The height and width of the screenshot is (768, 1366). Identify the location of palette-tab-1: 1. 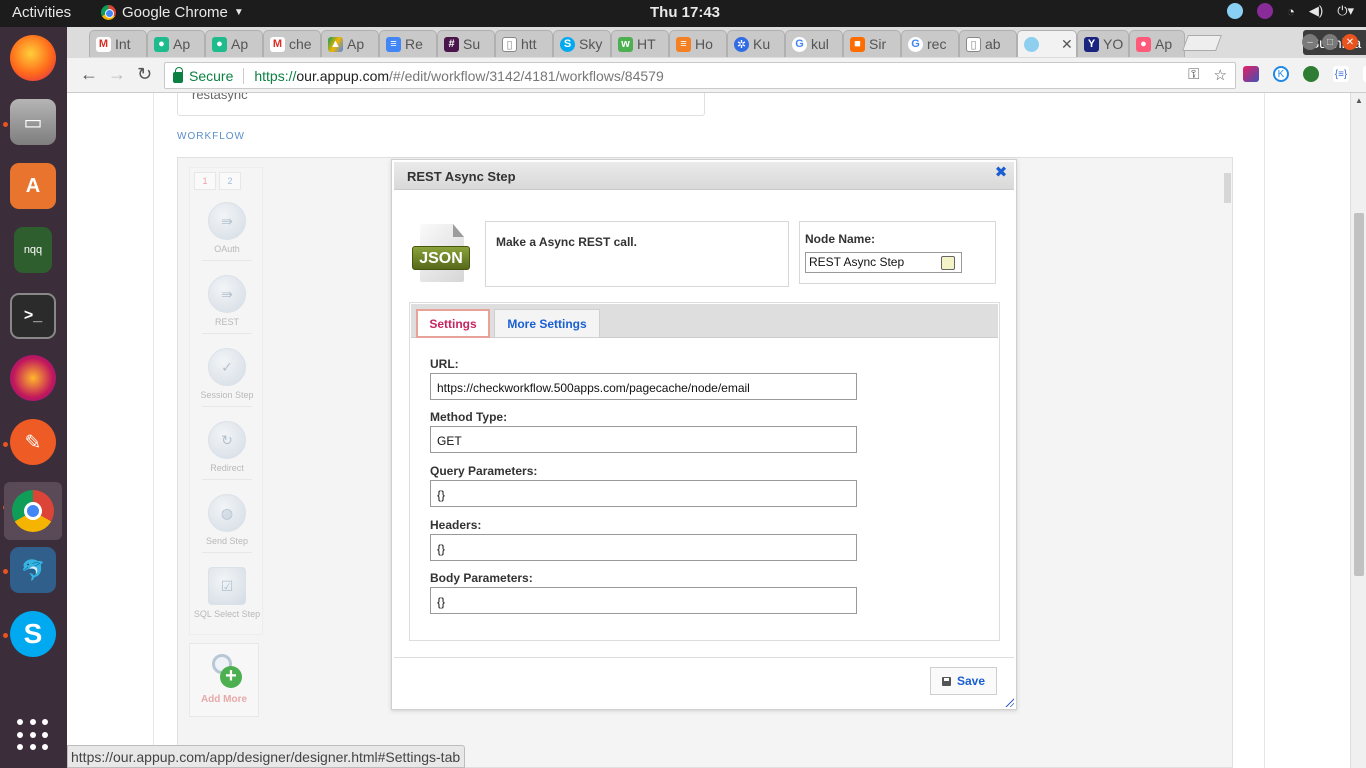
(205, 181).